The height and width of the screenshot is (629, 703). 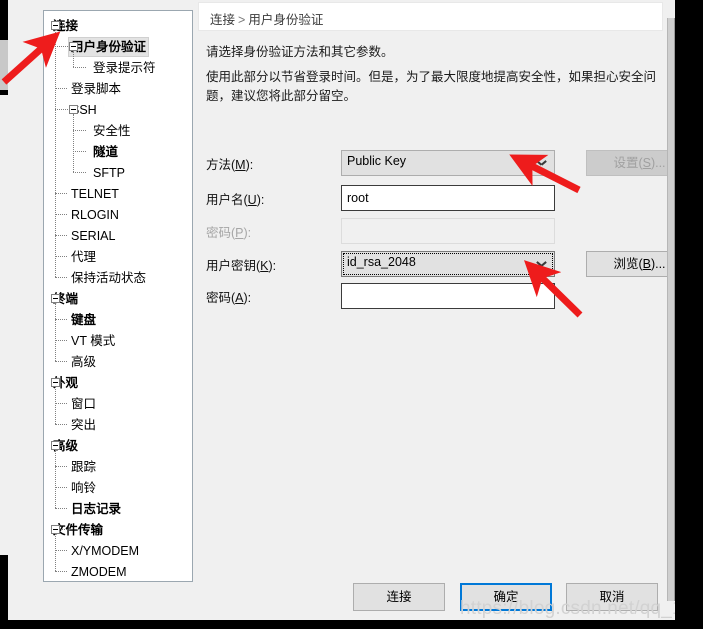 I want to click on vertical-scrollbar, so click(x=671, y=309).